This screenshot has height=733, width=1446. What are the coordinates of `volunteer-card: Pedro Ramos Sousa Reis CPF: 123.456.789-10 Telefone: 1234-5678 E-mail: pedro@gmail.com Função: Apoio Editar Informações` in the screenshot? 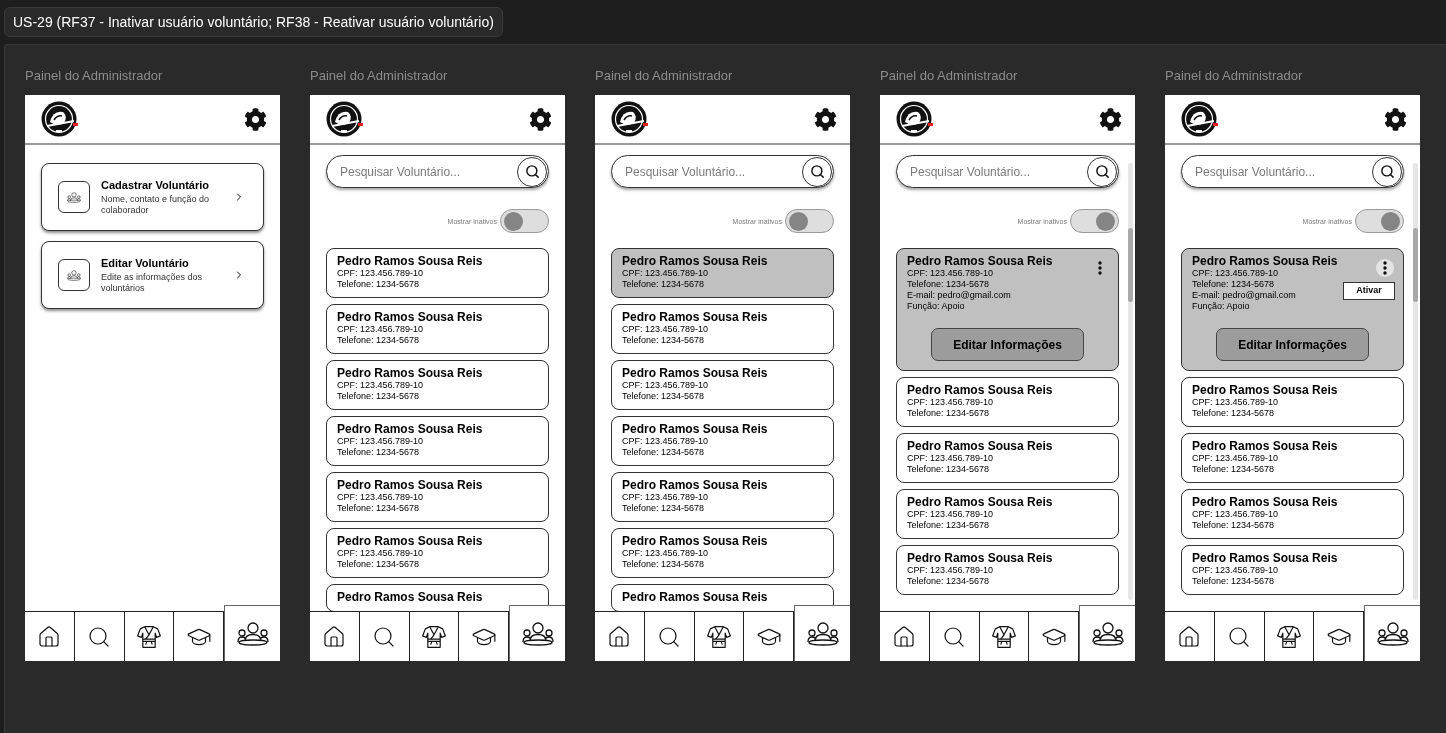 It's located at (1007, 309).